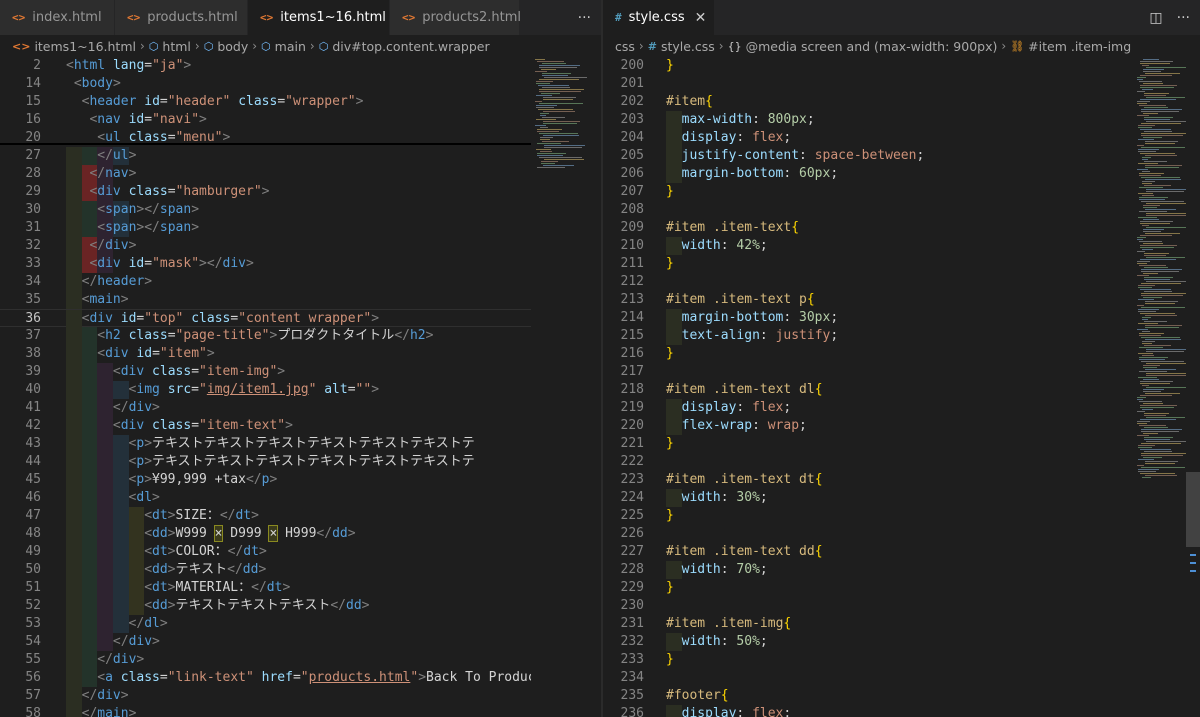  What do you see at coordinates (868, 606) in the screenshot?
I see `code-line: 230` at bounding box center [868, 606].